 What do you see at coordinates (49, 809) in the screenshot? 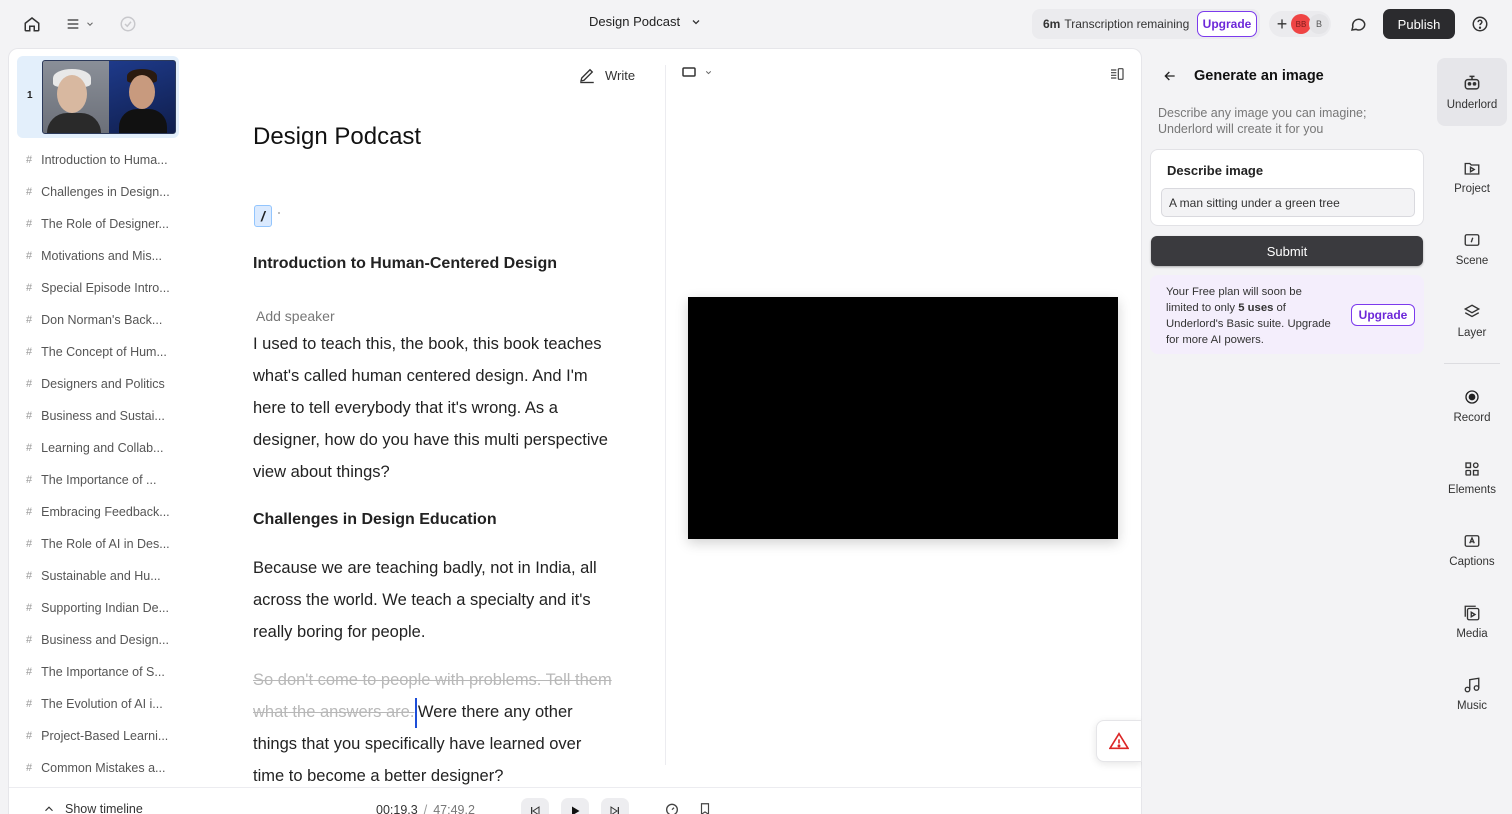
I see `chevron-up-icon` at bounding box center [49, 809].